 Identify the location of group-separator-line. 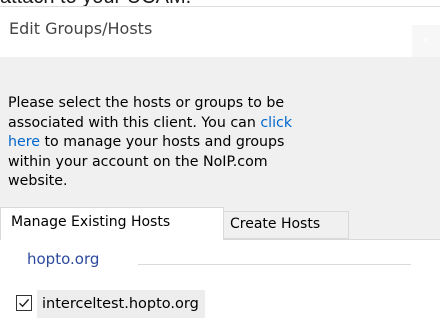
(274, 264).